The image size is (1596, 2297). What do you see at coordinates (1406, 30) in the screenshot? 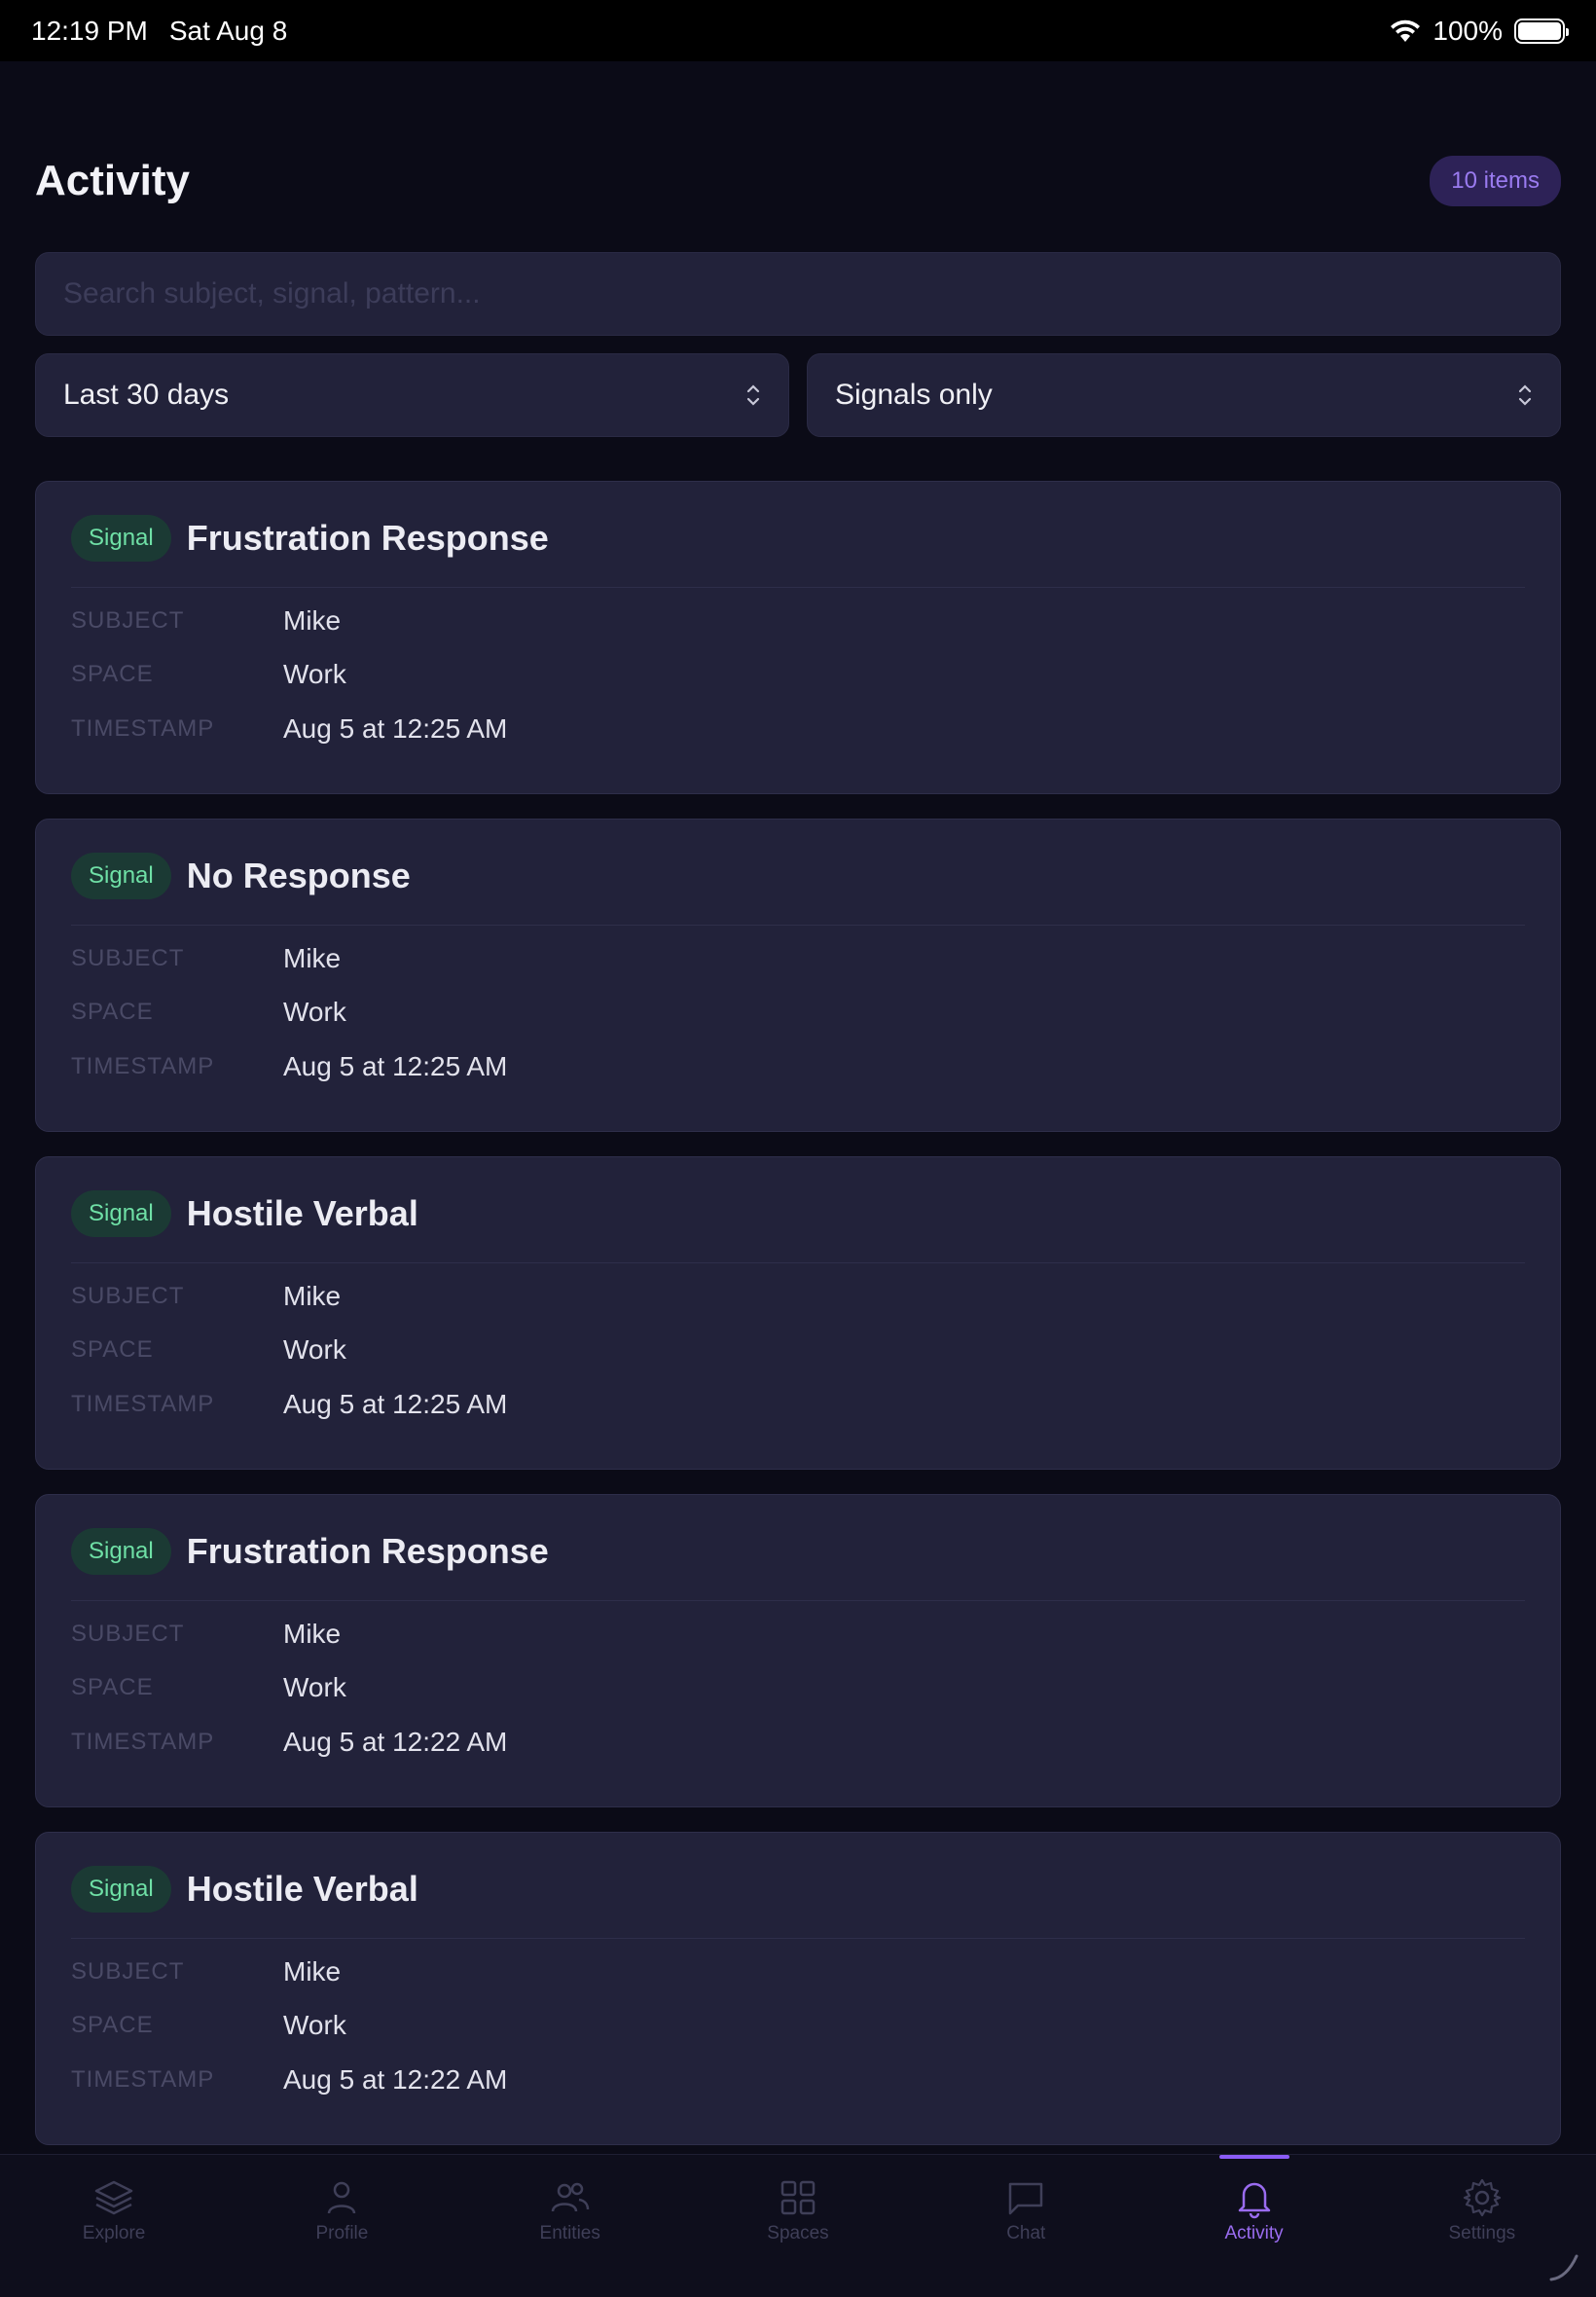
I see `wifi-icon` at bounding box center [1406, 30].